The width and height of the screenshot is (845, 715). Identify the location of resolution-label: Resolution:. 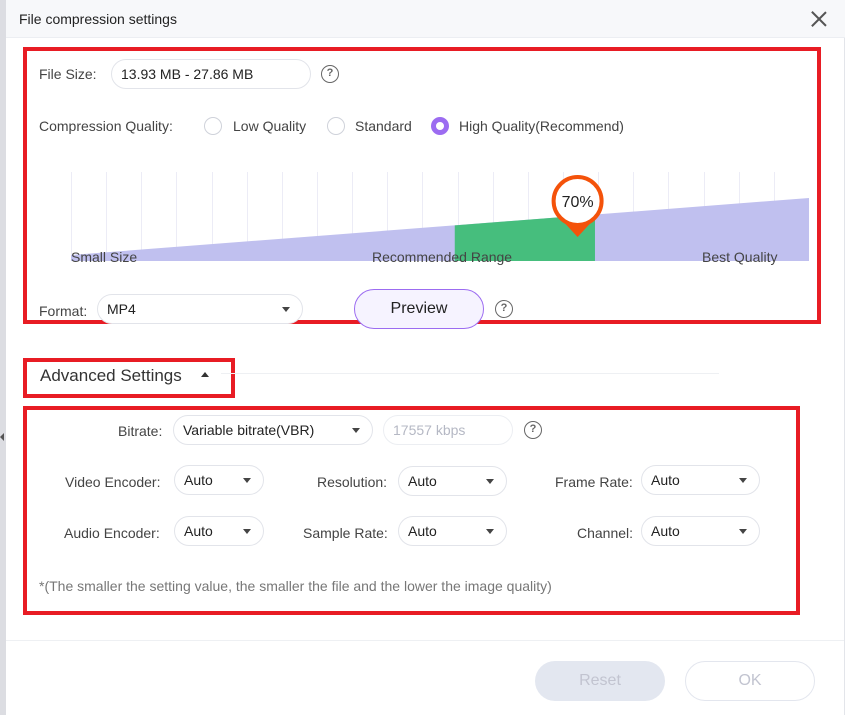
(352, 482).